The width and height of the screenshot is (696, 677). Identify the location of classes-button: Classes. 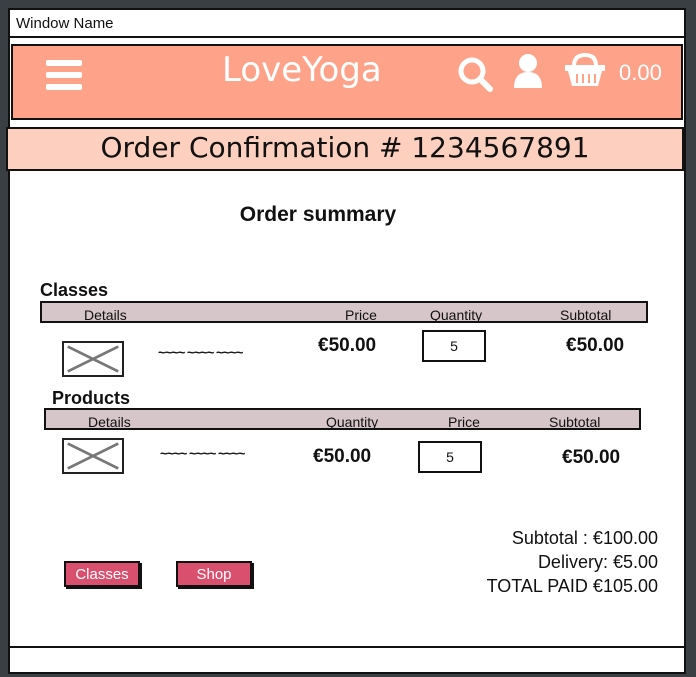
(102, 574).